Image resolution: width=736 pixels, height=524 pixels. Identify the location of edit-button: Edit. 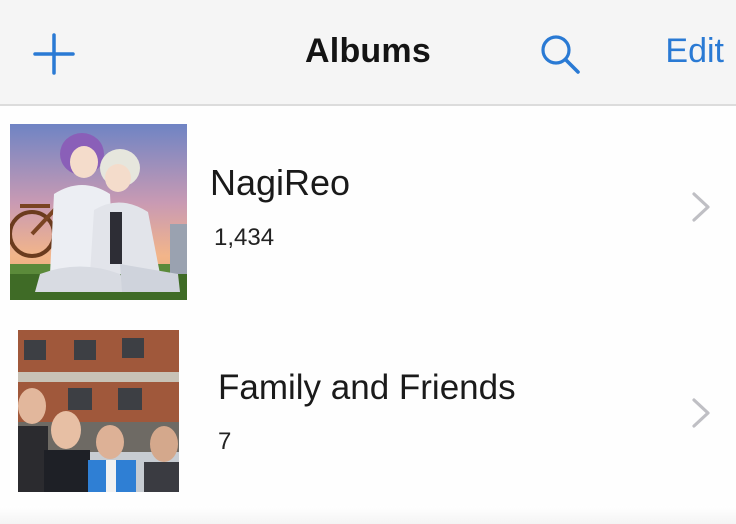
(694, 51).